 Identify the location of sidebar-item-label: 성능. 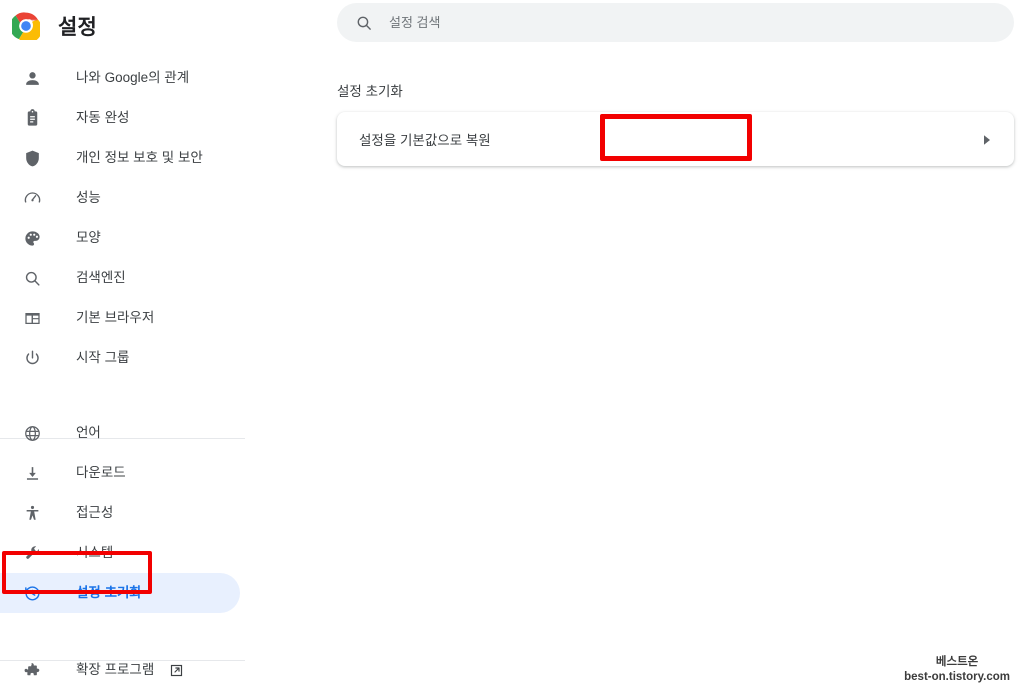
(88, 198).